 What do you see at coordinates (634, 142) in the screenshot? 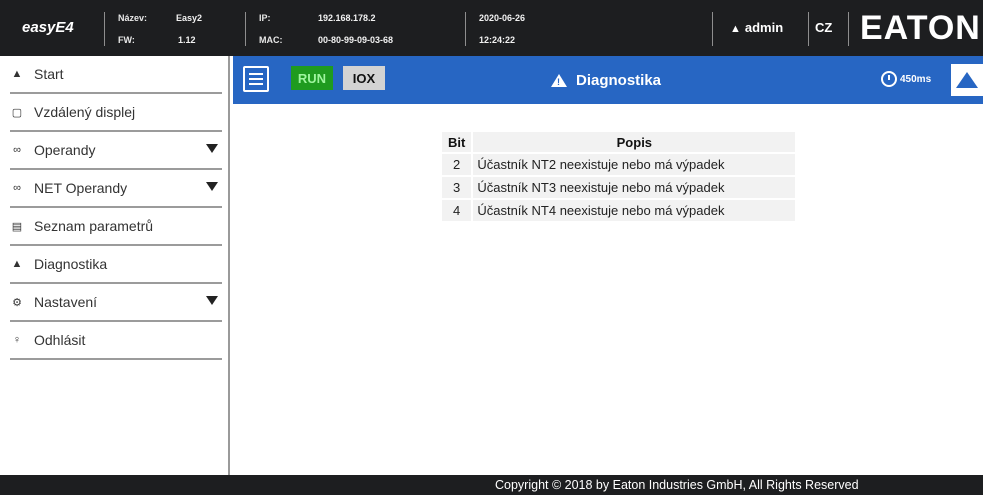
I see `column-header-description: Popis` at bounding box center [634, 142].